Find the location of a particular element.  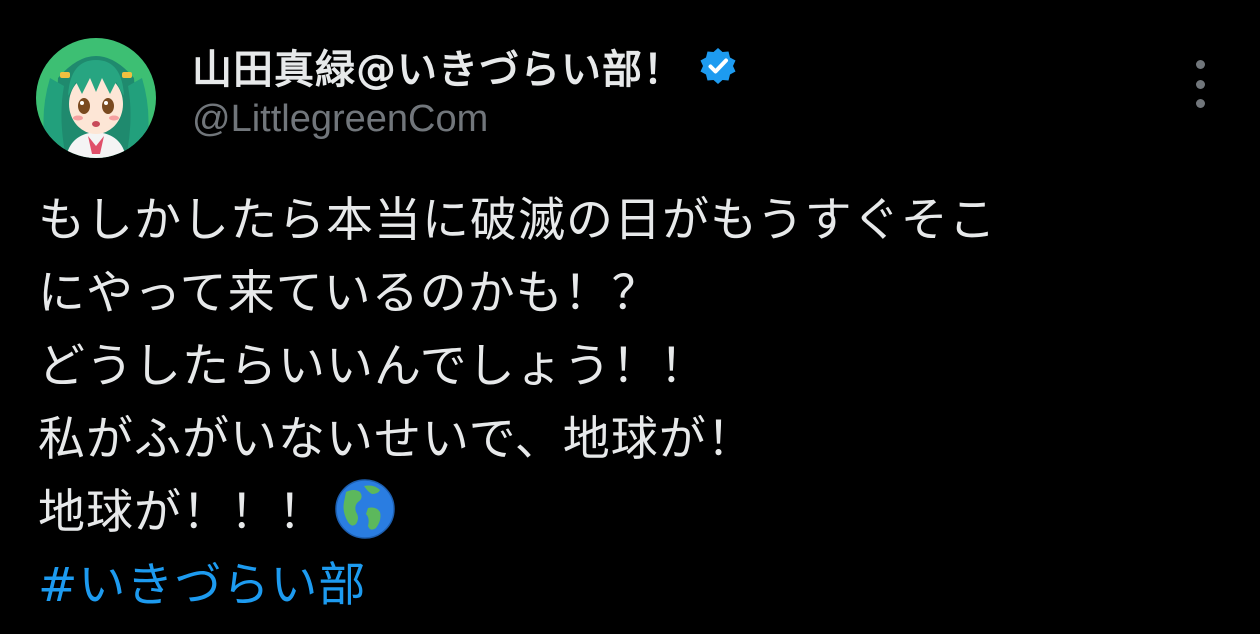

tweet-text-line: もしかしたら本当に破滅の日がもうすぐそこ is located at coordinates (517, 220).